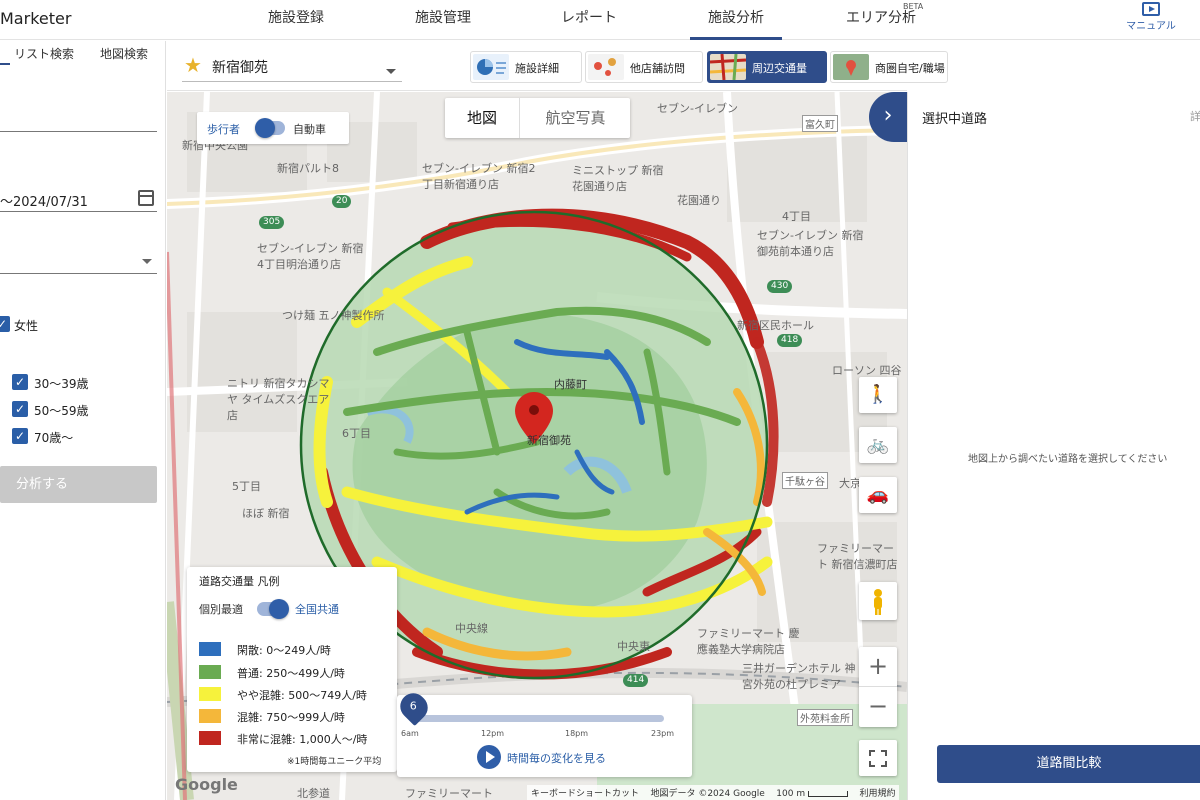  I want to click on mode-switch, so click(270, 128).